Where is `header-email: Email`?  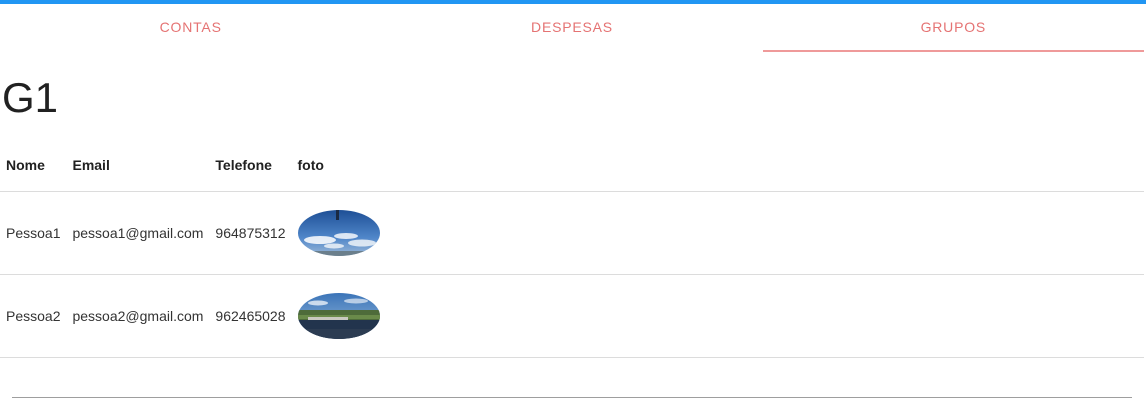 header-email: Email is located at coordinates (138, 165).